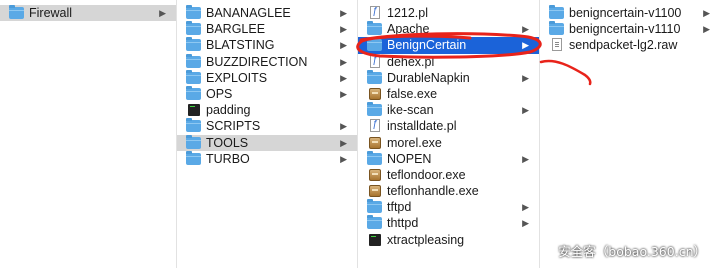 Image resolution: width=720 pixels, height=268 pixels. I want to click on finder-item: BANANAGLEE ▶, so click(267, 13).